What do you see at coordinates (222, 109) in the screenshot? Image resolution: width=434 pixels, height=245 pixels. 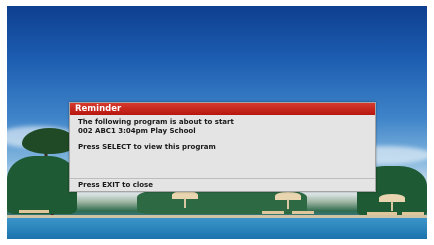 I see `dialog-title: Reminder` at bounding box center [222, 109].